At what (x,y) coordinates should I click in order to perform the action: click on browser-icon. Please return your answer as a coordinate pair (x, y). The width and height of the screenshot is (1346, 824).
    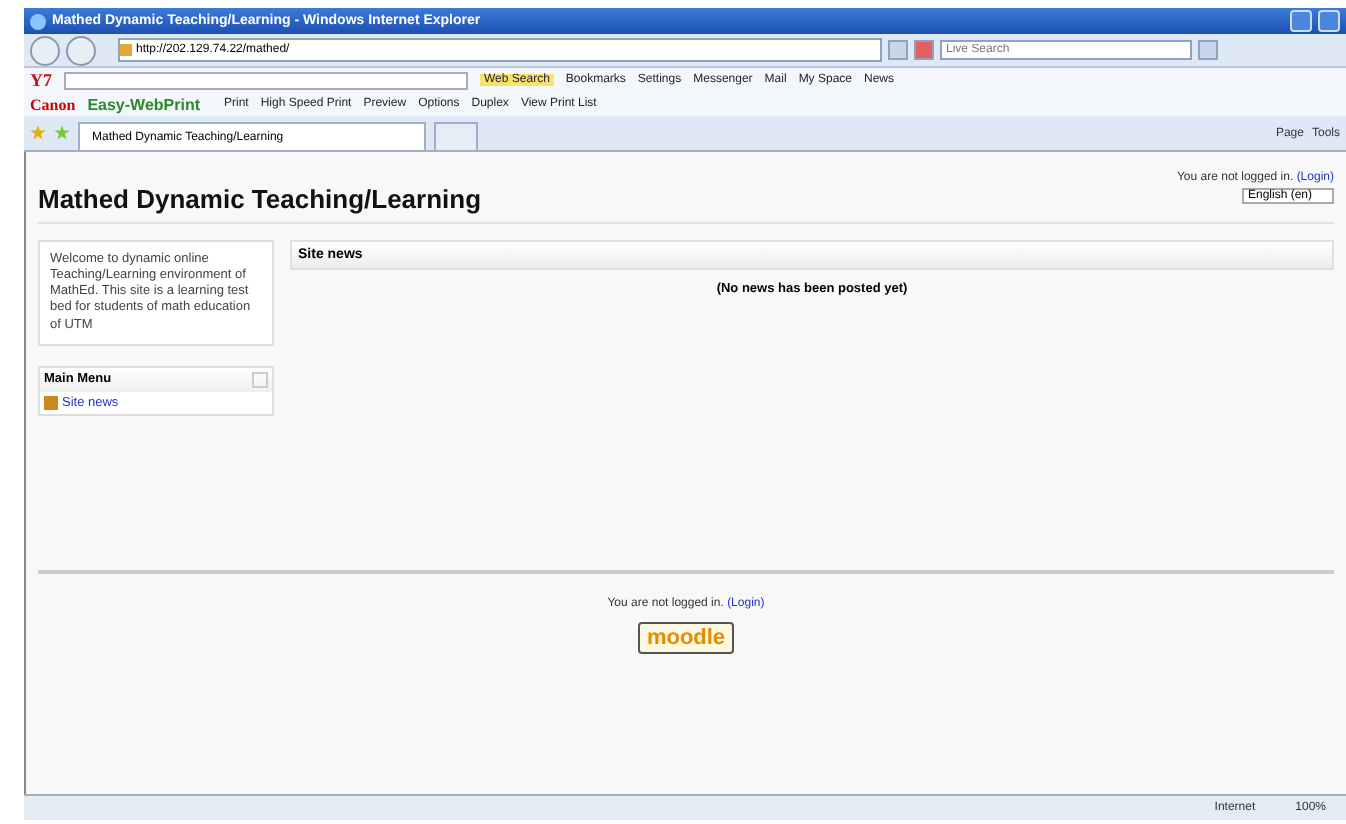
    Looking at the image, I should click on (38, 21).